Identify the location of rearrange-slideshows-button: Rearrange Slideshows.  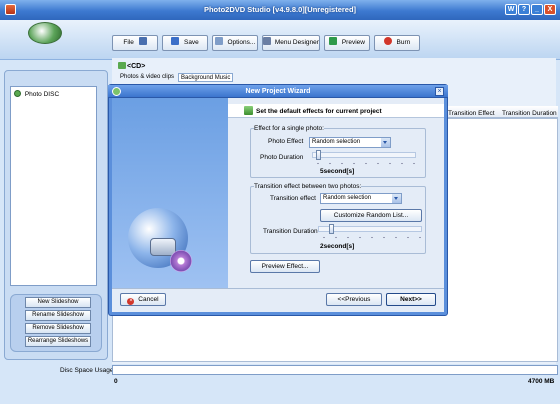
(58, 341).